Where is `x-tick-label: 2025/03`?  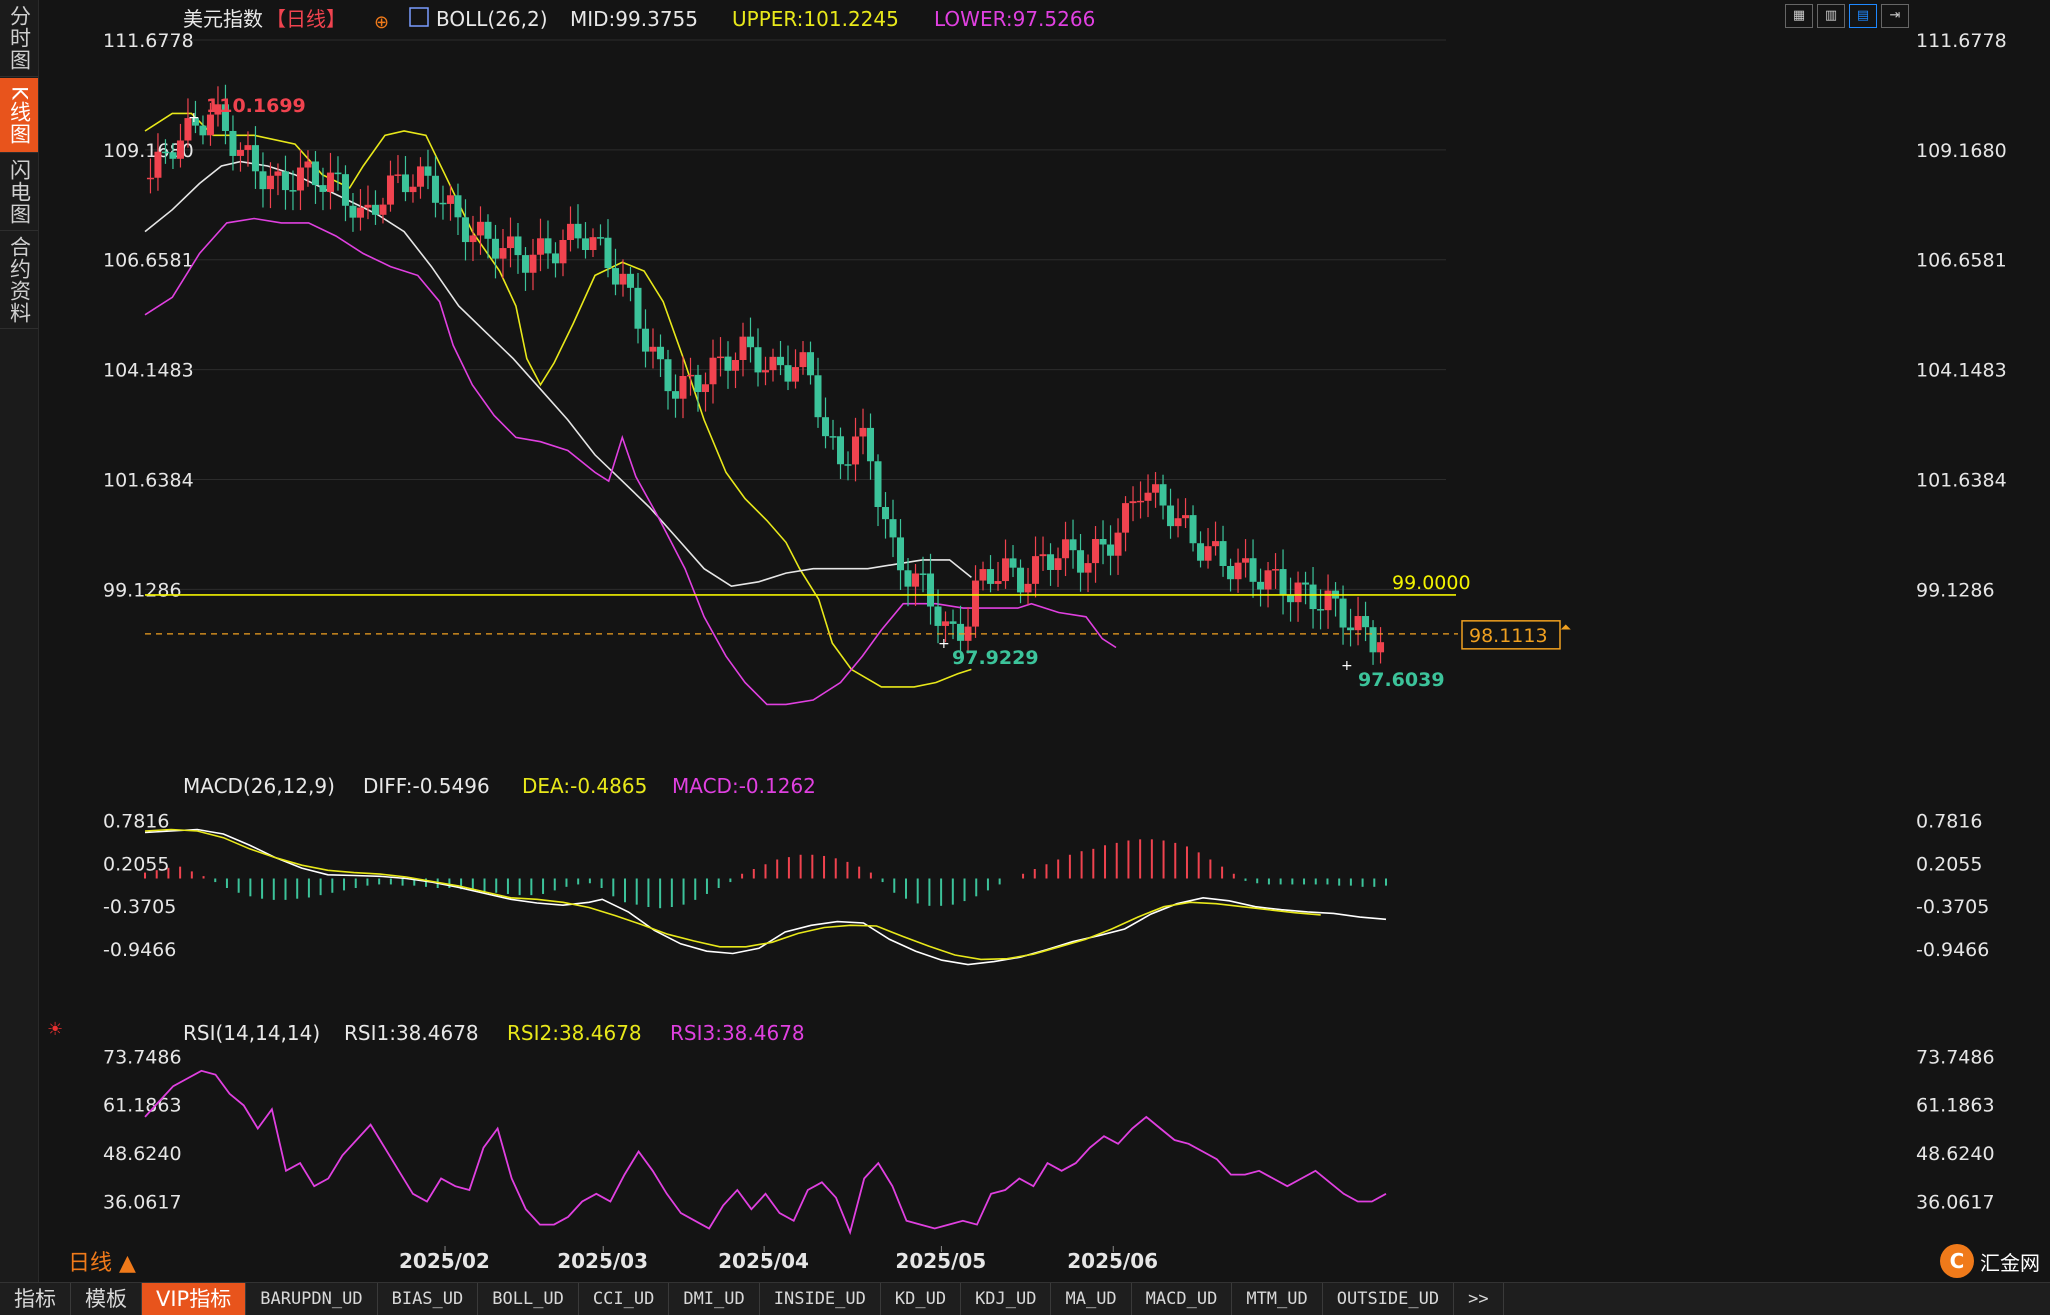
x-tick-label: 2025/03 is located at coordinates (602, 1261).